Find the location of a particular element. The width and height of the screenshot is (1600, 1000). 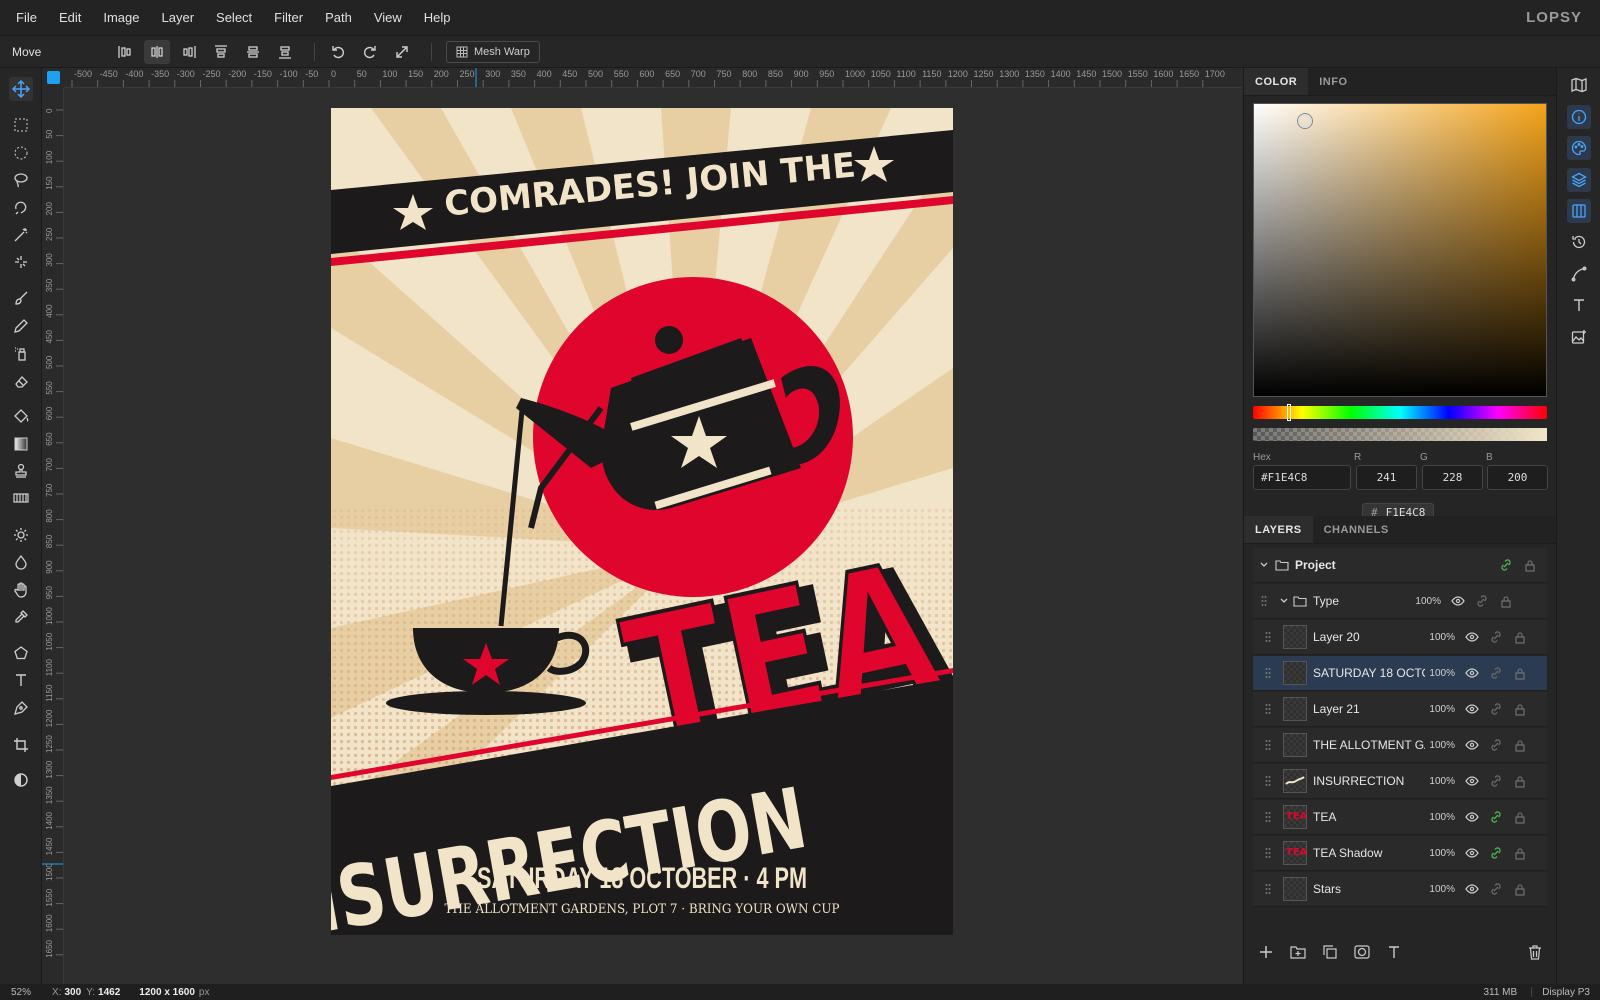

brush-tool is located at coordinates (21, 298).